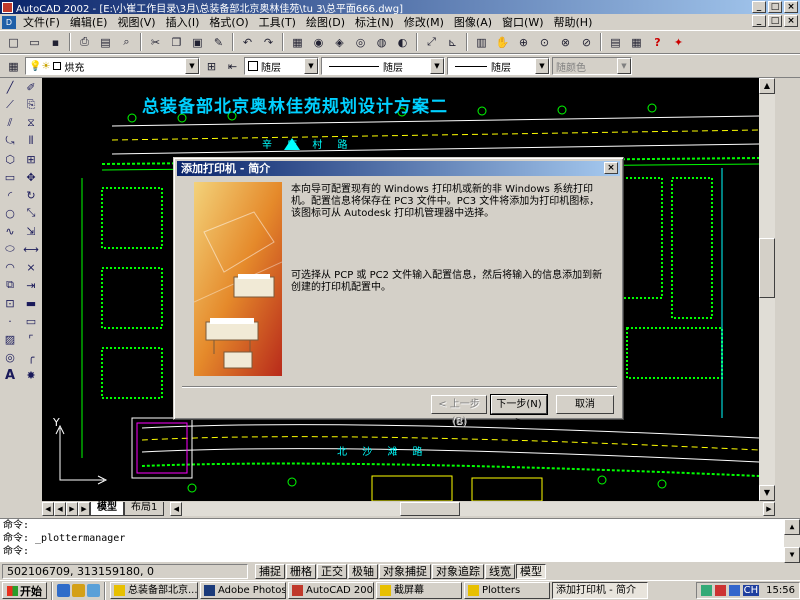 The width and height of the screenshot is (800, 600). What do you see at coordinates (10, 159) in the screenshot?
I see `polygon-icon: ⬡` at bounding box center [10, 159].